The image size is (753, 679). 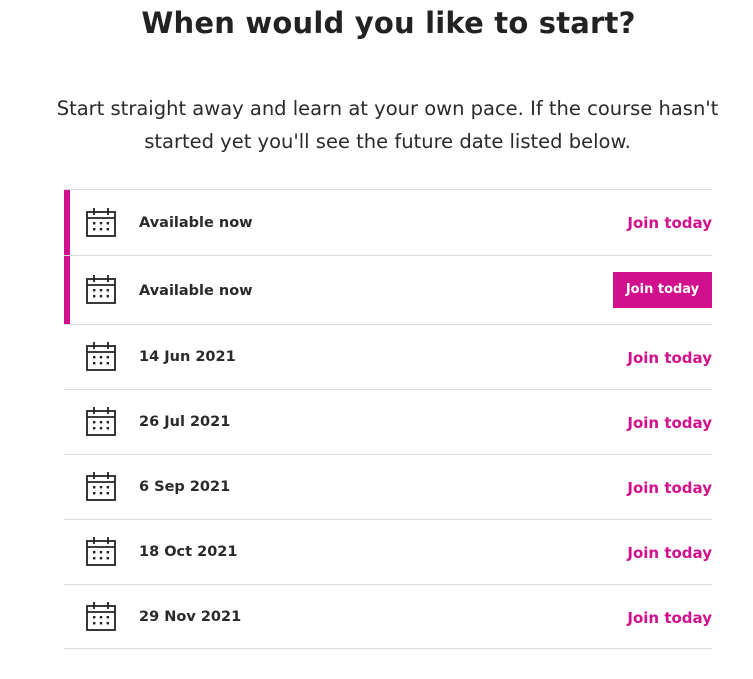 I want to click on run-date: 6 Sep 2021, so click(x=185, y=487).